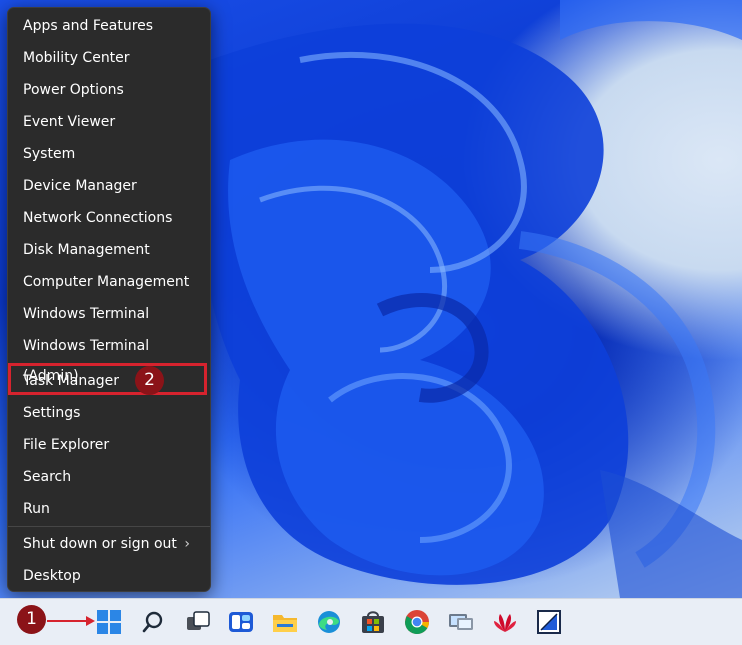 The width and height of the screenshot is (742, 645). I want to click on taskbar, so click(371, 621).